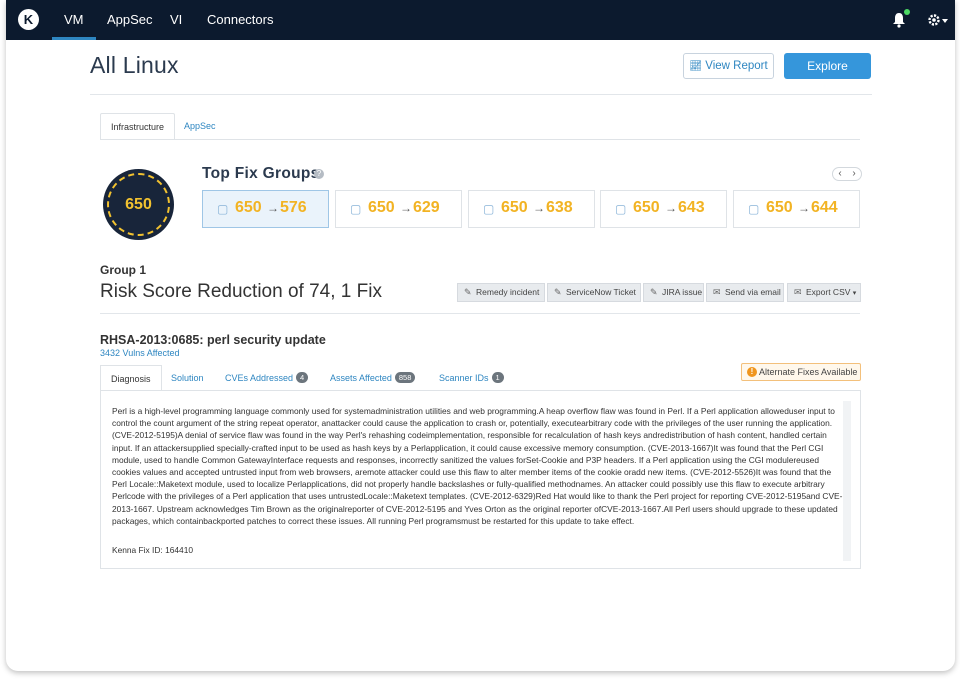 The height and width of the screenshot is (680, 960). I want to click on chevron-right-icon: ›, so click(854, 174).